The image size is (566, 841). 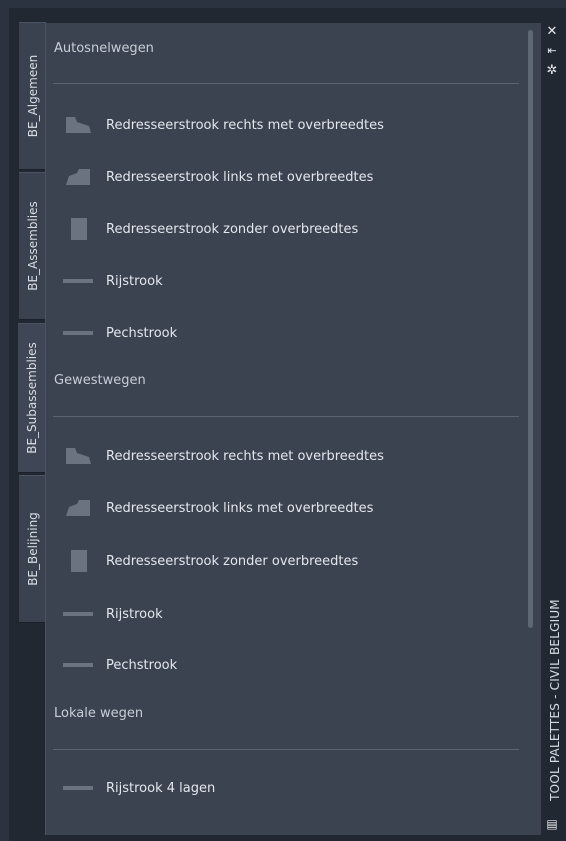 What do you see at coordinates (552, 70) in the screenshot?
I see `properties-icon: ✲` at bounding box center [552, 70].